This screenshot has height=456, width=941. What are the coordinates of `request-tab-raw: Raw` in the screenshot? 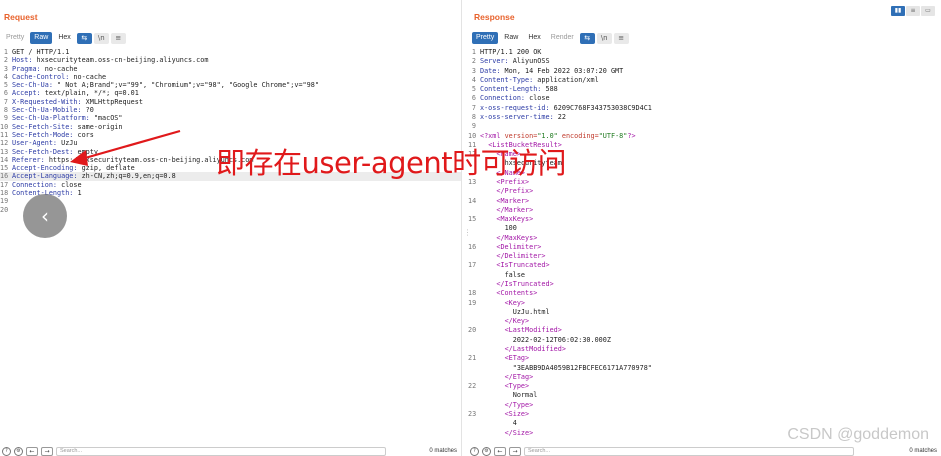 It's located at (41, 38).